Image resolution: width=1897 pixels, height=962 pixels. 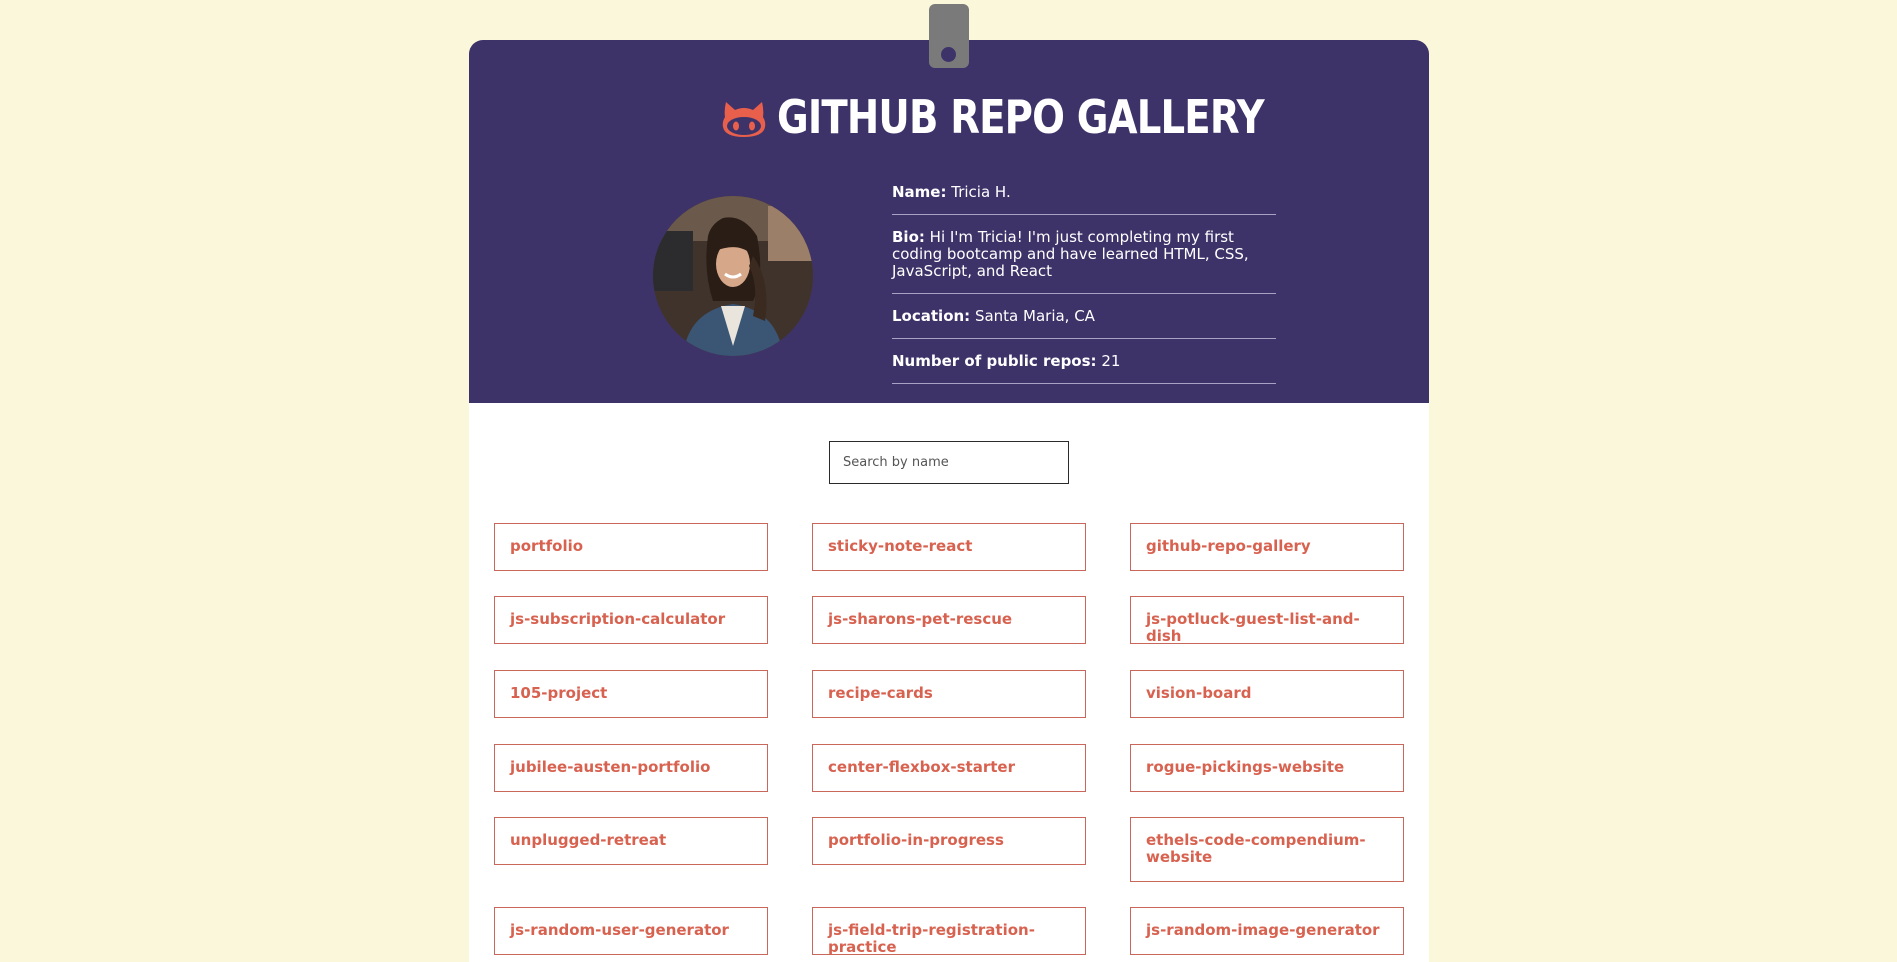 What do you see at coordinates (949, 36) in the screenshot?
I see `paper-clip` at bounding box center [949, 36].